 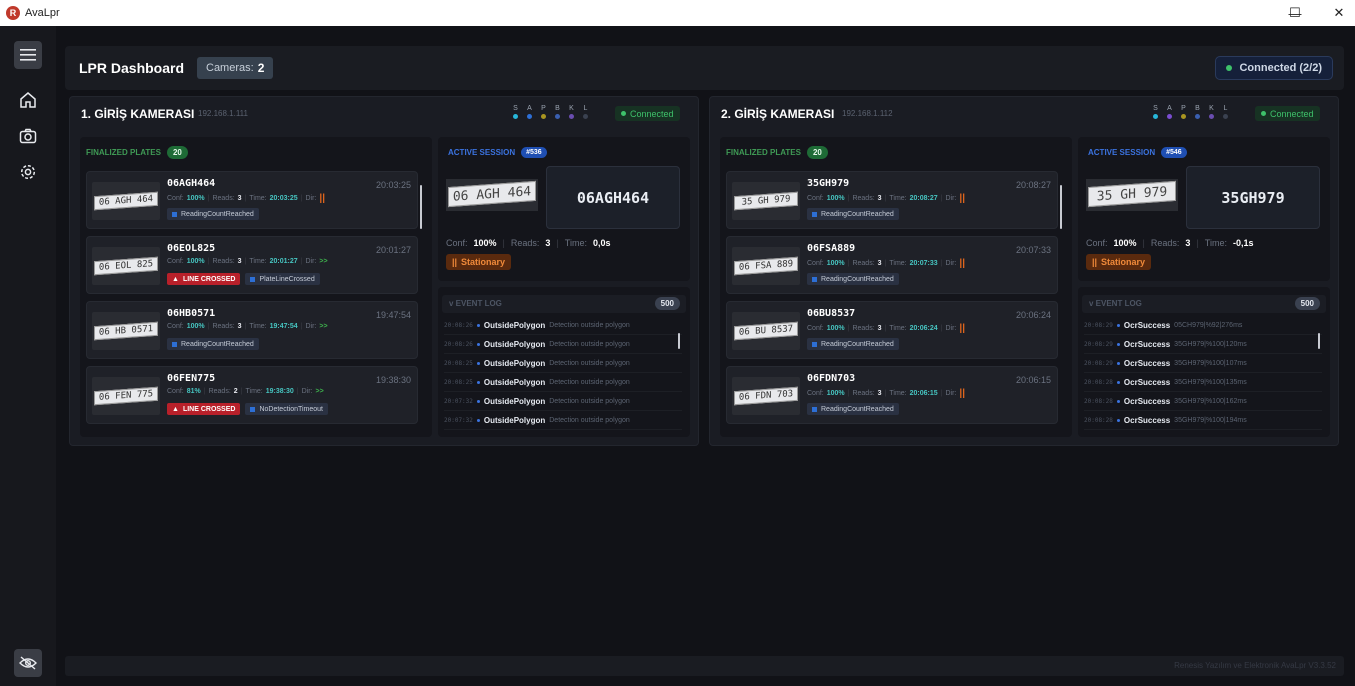 I want to click on plate-tags: ReadingCountReached, so click(x=213, y=214).